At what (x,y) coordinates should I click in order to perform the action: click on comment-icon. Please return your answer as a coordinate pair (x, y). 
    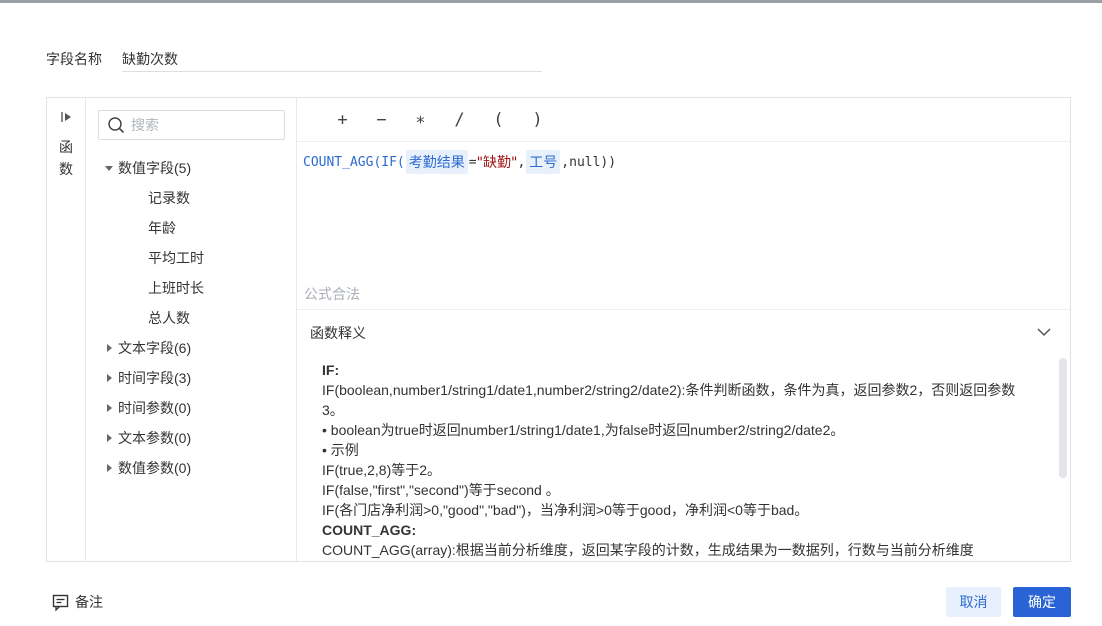
    Looking at the image, I should click on (60, 602).